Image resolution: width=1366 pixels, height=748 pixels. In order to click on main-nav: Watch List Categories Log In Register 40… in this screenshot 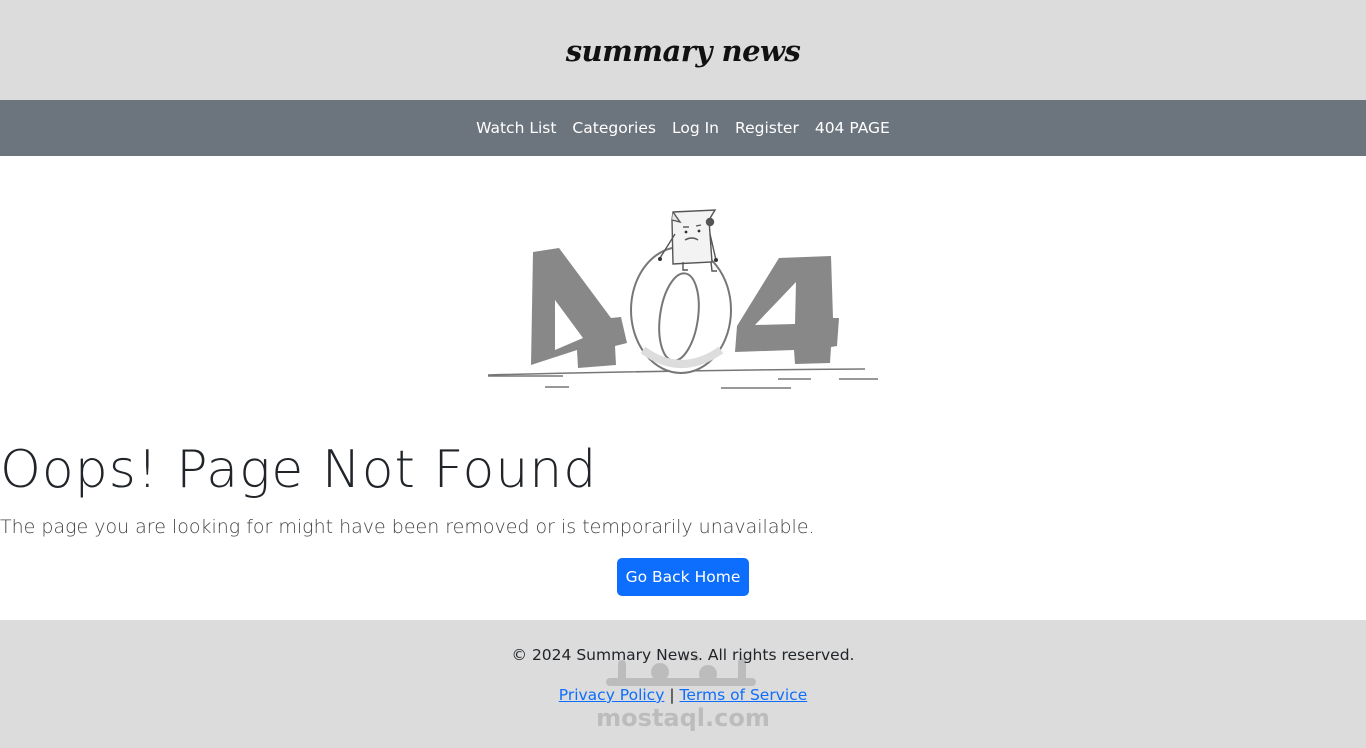, I will do `click(683, 128)`.